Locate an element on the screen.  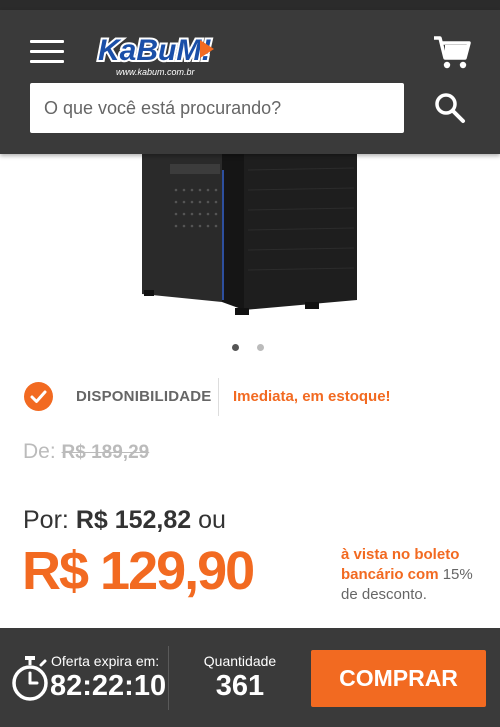
footer-divider is located at coordinates (168, 678).